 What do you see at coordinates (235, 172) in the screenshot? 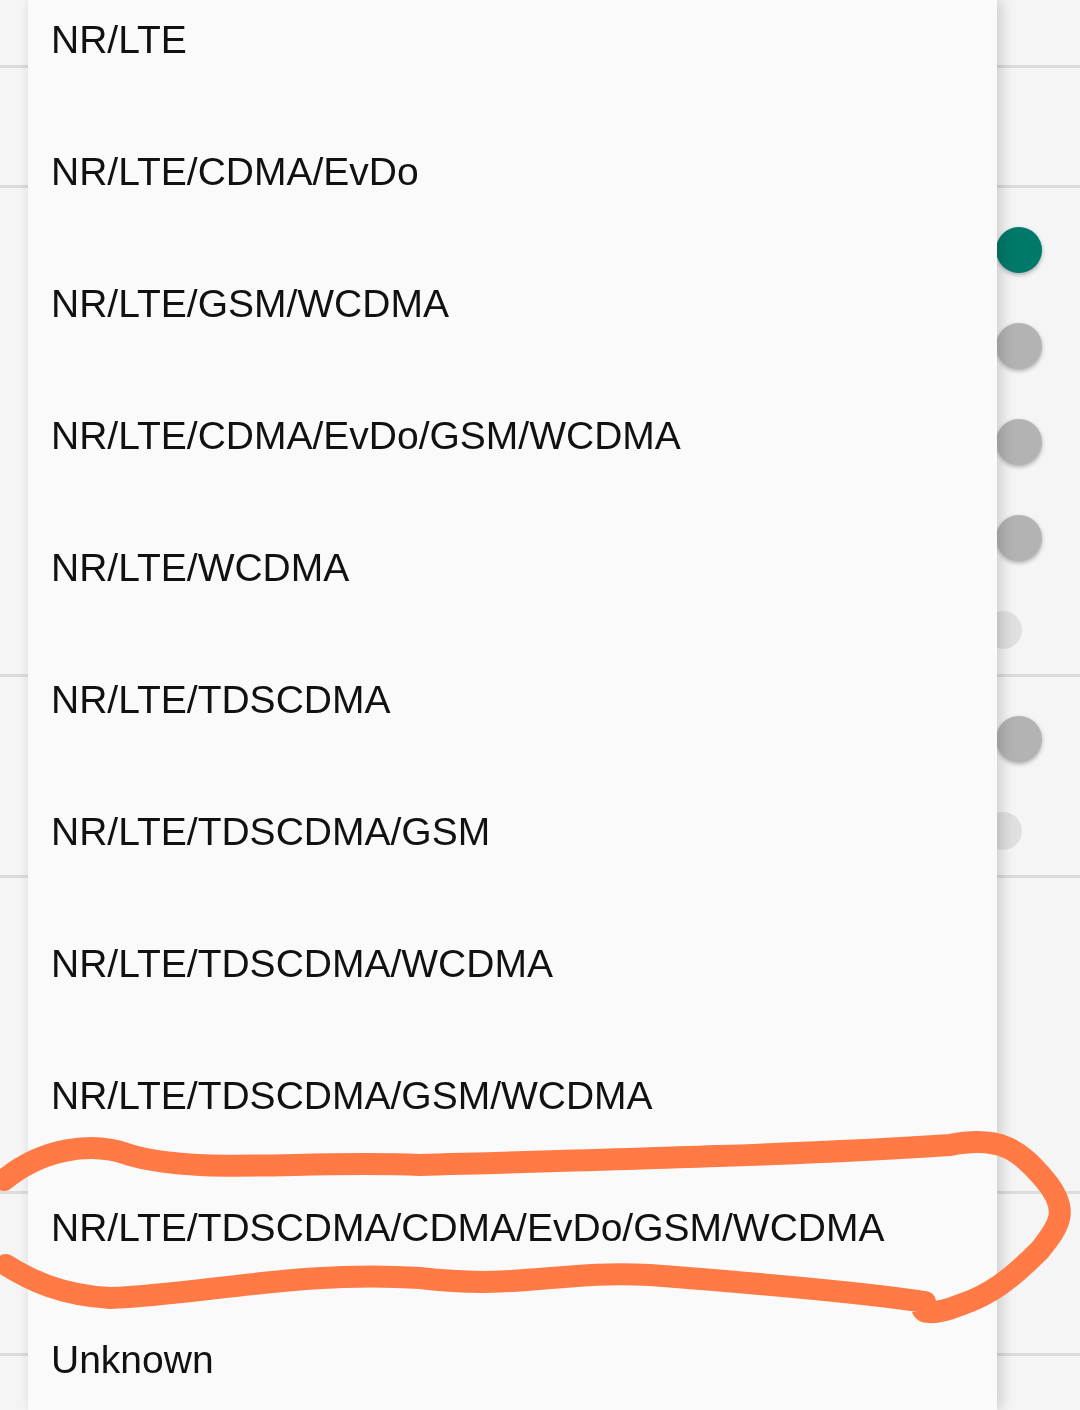
I see `network-mode-option: NR/LTE/CDMA/EvDo` at bounding box center [235, 172].